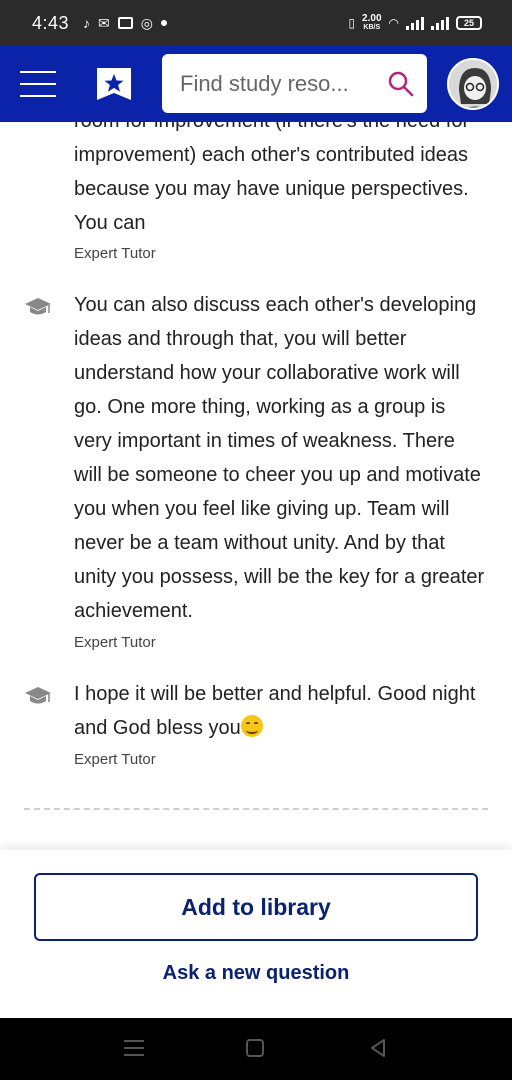 The image size is (512, 1080). Describe the element at coordinates (38, 84) in the screenshot. I see `menu-icon` at that location.